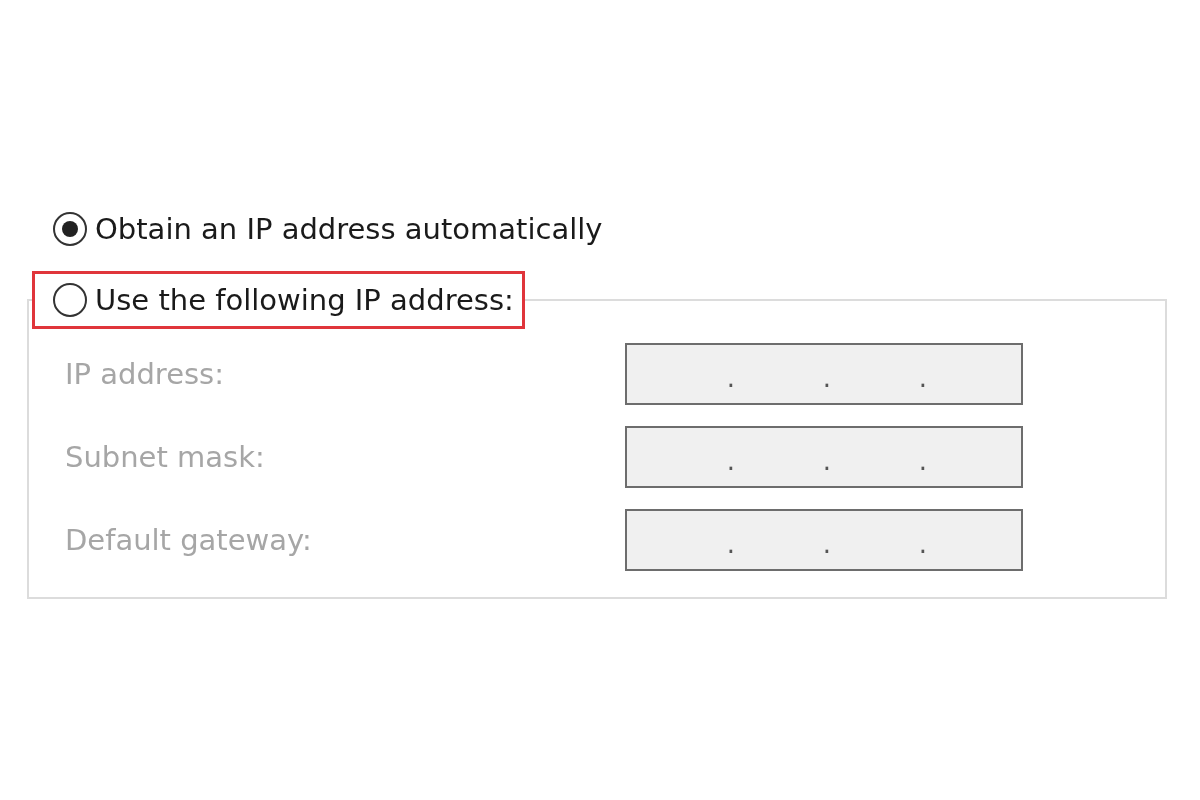 This screenshot has width=1200, height=800. Describe the element at coordinates (144, 374) in the screenshot. I see `field-label: IP address:` at that location.